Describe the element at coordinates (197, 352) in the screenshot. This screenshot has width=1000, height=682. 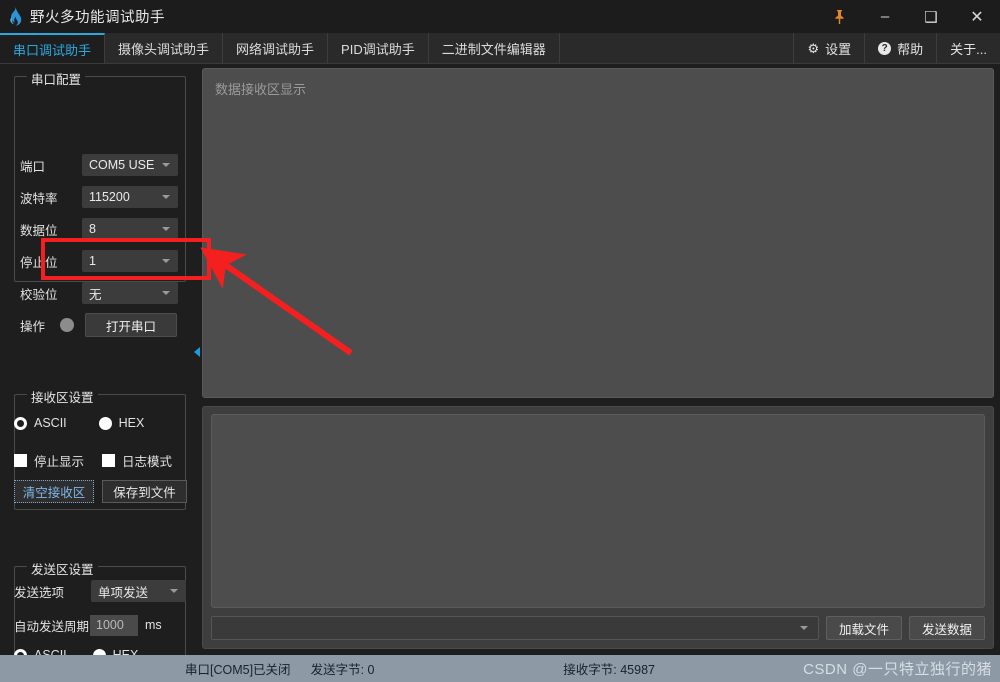
I see `collapse-left-arrow-icon` at that location.